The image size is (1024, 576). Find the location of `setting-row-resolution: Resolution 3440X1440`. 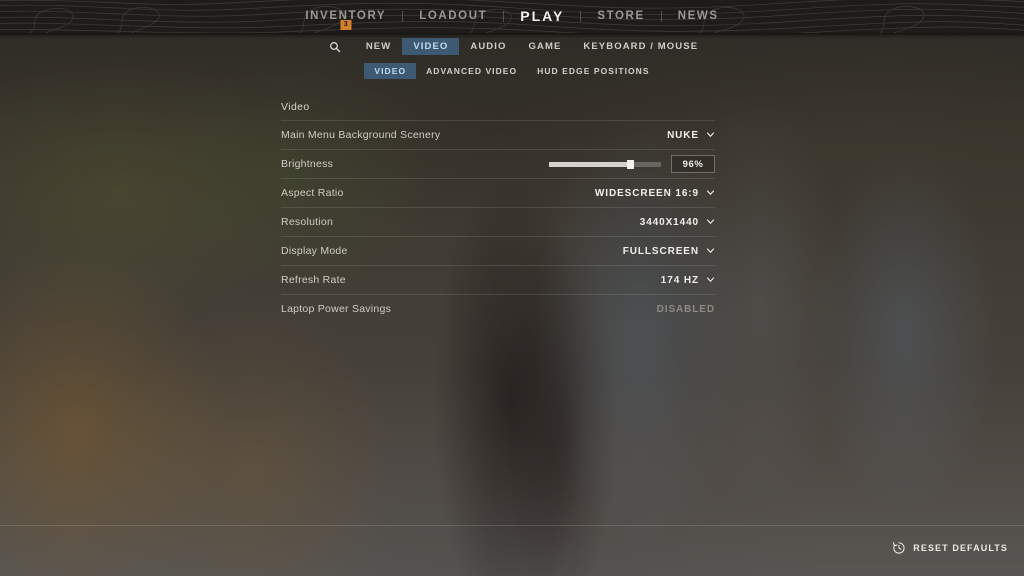

setting-row-resolution: Resolution 3440X1440 is located at coordinates (498, 221).